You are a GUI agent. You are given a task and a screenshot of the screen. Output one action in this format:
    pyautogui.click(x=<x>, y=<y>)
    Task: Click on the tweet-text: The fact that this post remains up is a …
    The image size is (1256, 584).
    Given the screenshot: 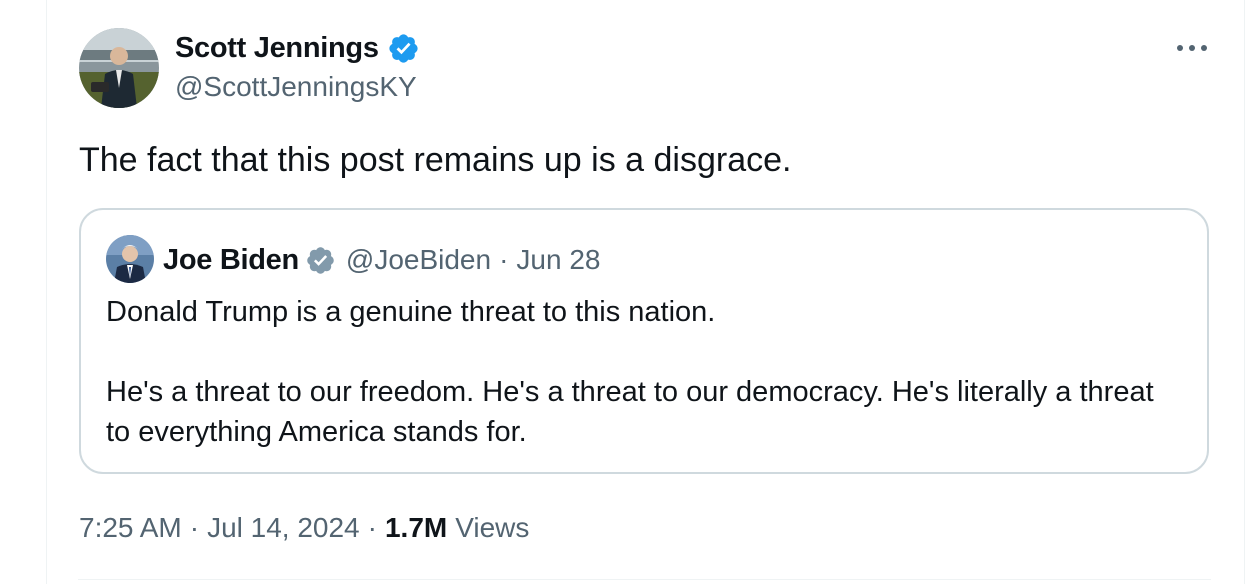 What is the action you would take?
    pyautogui.click(x=435, y=160)
    